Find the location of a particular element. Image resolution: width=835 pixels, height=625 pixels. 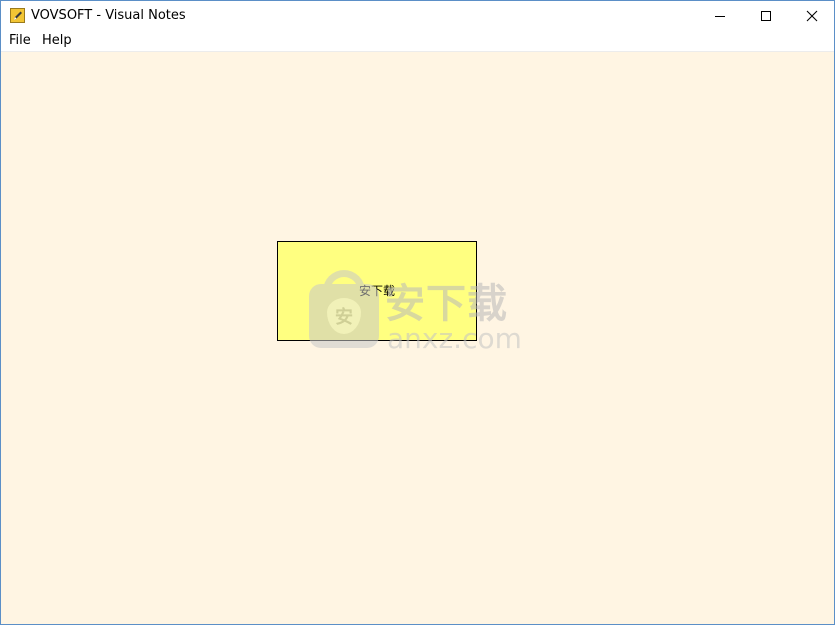

maximize-button is located at coordinates (766, 16).